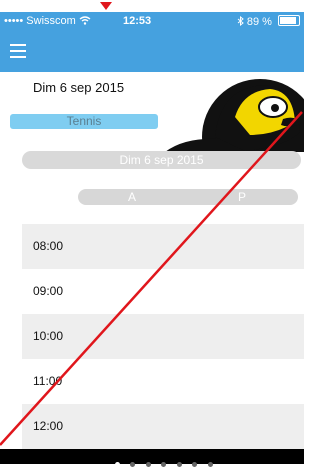 The height and width of the screenshot is (472, 320). Describe the element at coordinates (117, 464) in the screenshot. I see `page-dot-active` at that location.